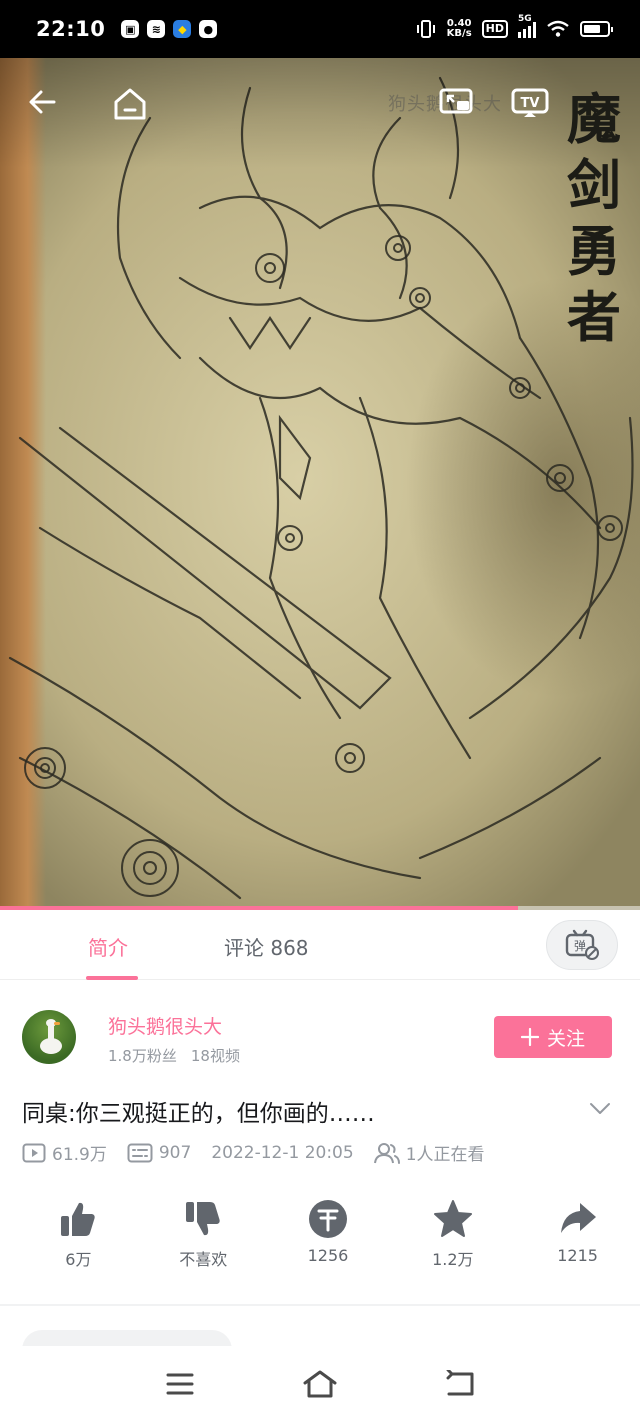 The height and width of the screenshot is (1422, 640). Describe the element at coordinates (328, 1255) in the screenshot. I see `coin-count: 1256` at that location.